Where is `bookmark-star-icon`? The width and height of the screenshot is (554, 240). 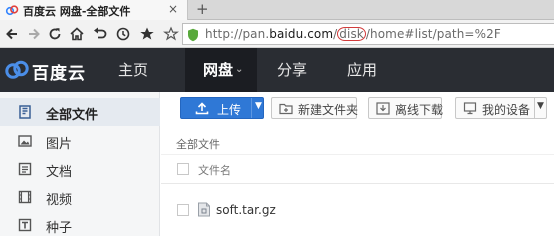
bookmark-star-icon is located at coordinates (147, 34).